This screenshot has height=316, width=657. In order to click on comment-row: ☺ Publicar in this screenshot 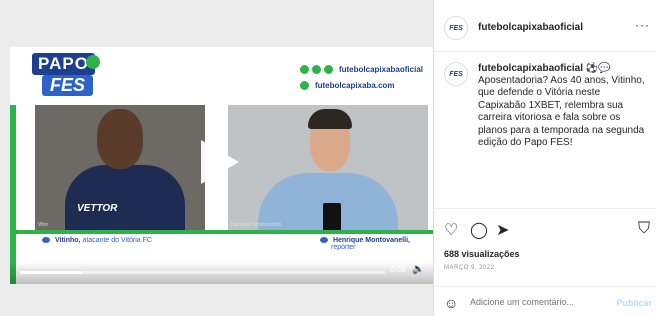, I will do `click(545, 301)`.